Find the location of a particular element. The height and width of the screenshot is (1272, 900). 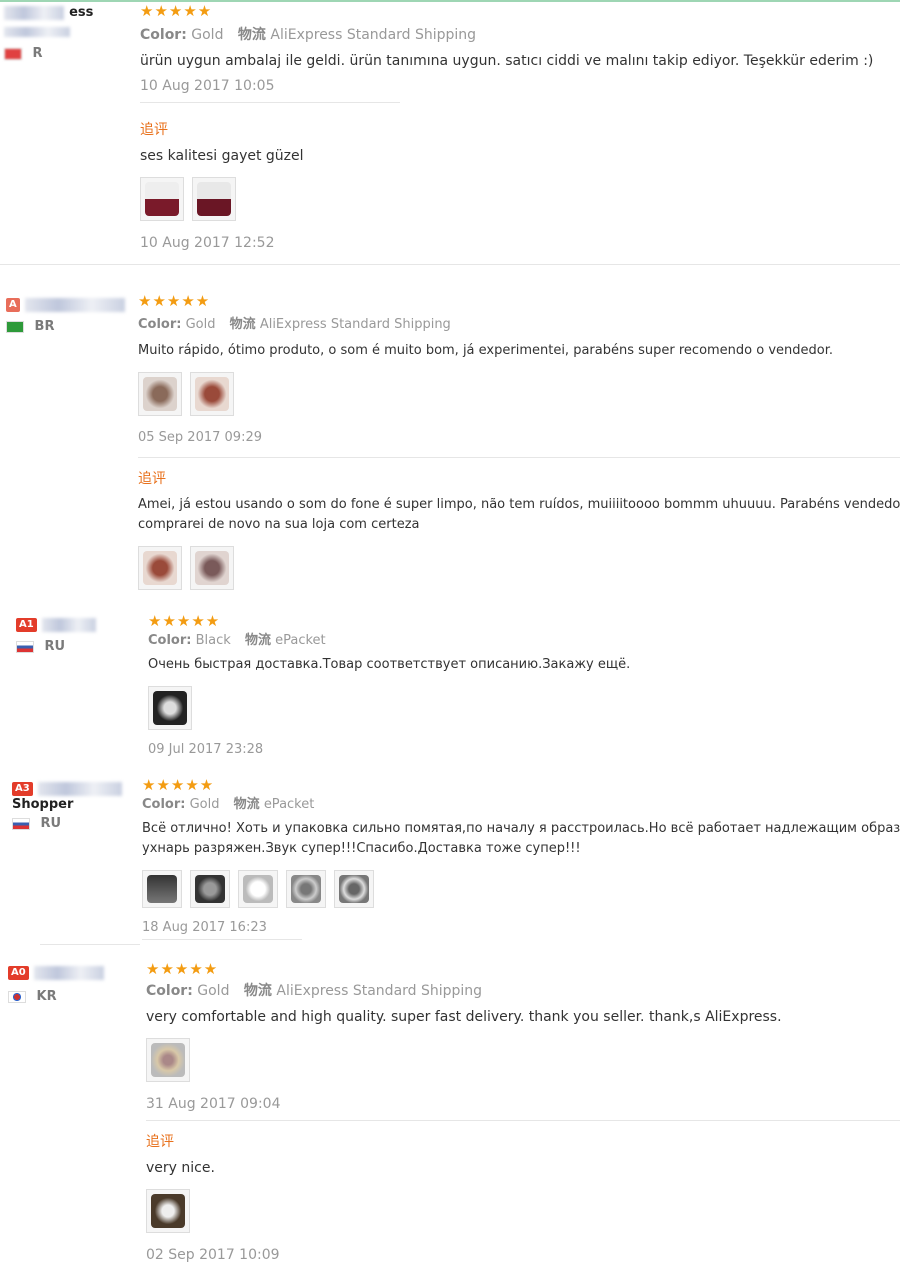

level-badge: A0 is located at coordinates (18, 972).